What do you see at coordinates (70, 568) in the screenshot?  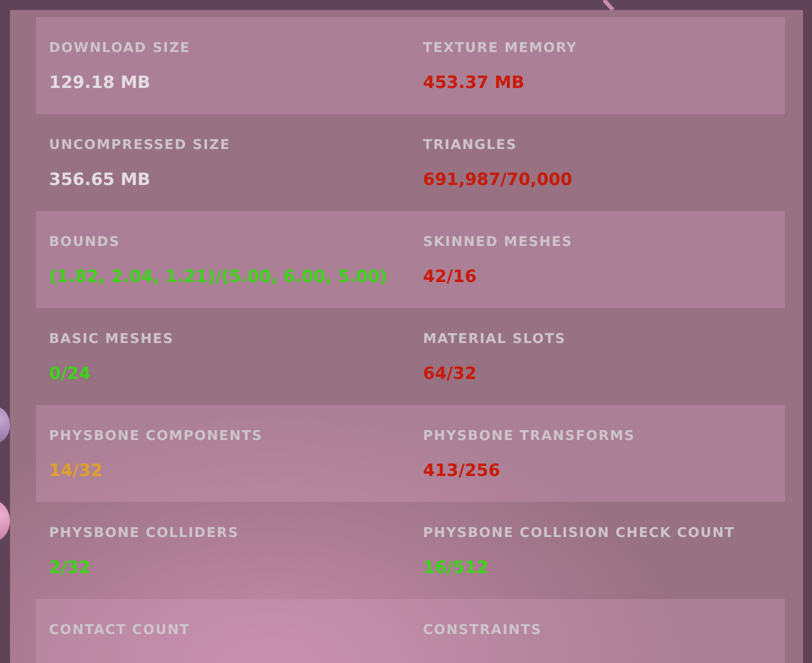 I see `stat-value: 2/32` at bounding box center [70, 568].